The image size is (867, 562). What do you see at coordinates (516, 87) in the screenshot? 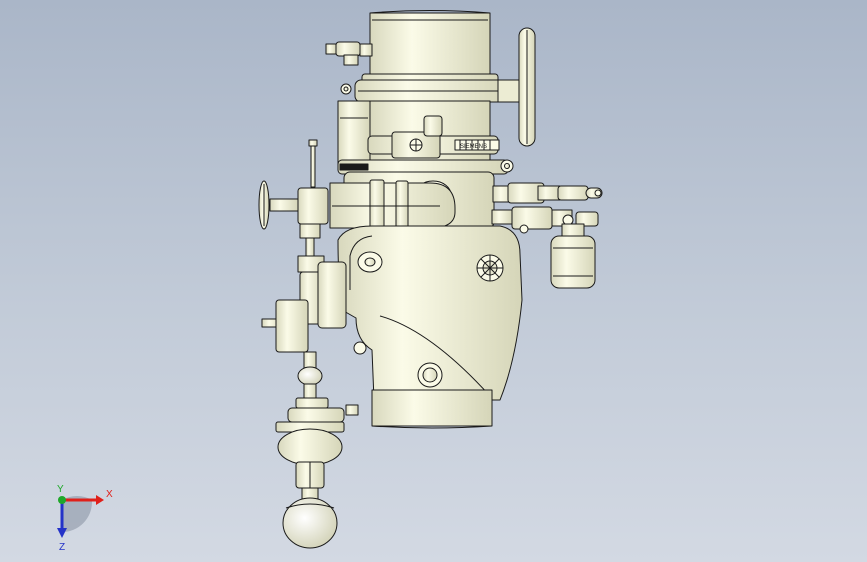
I see `pressure-gauge` at bounding box center [516, 87].